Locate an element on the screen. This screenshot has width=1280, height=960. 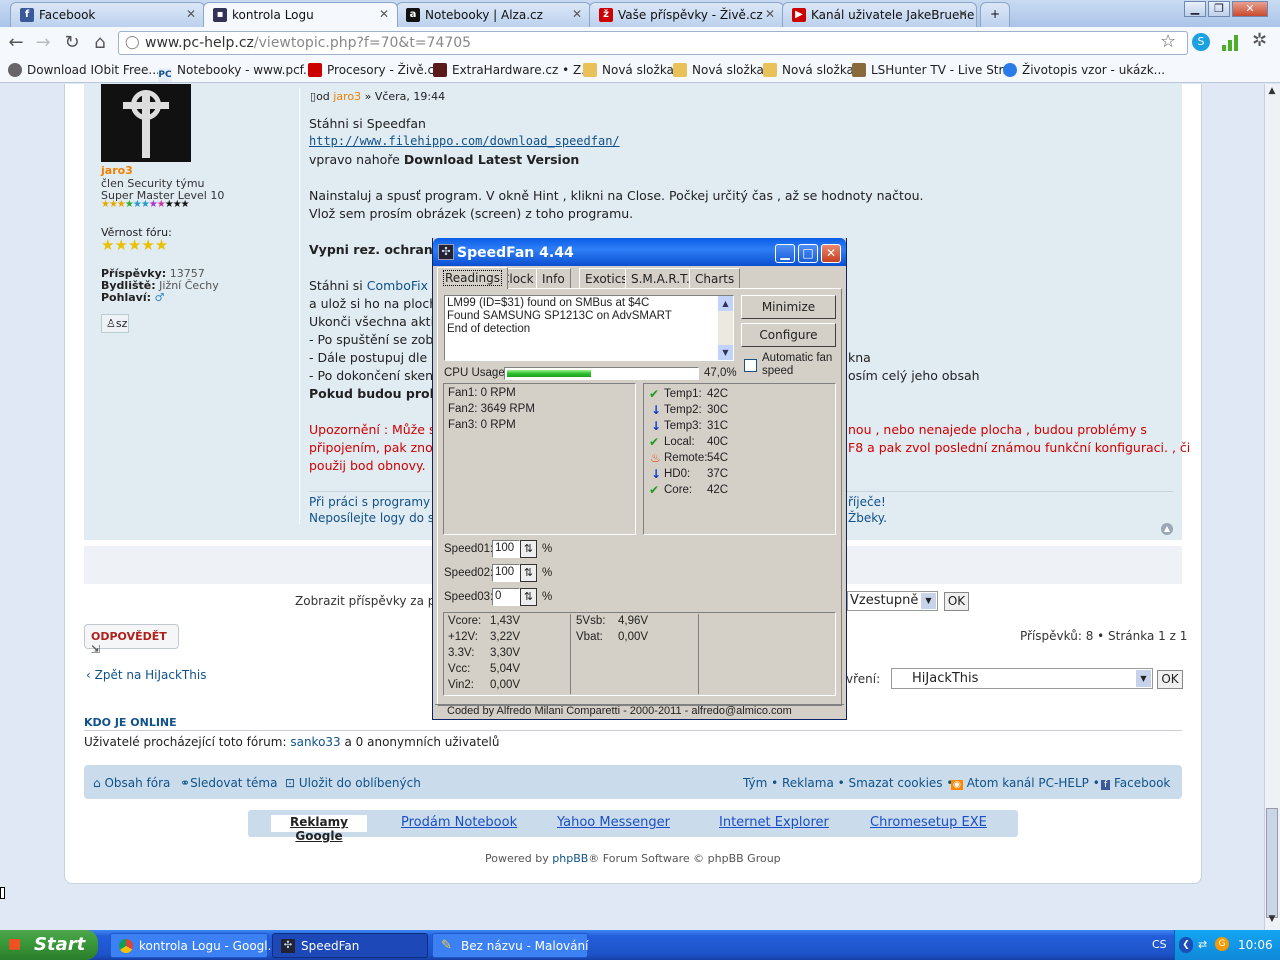
tab-alza: a Notebooky | Alza.cz ✕ is located at coordinates (493, 14).